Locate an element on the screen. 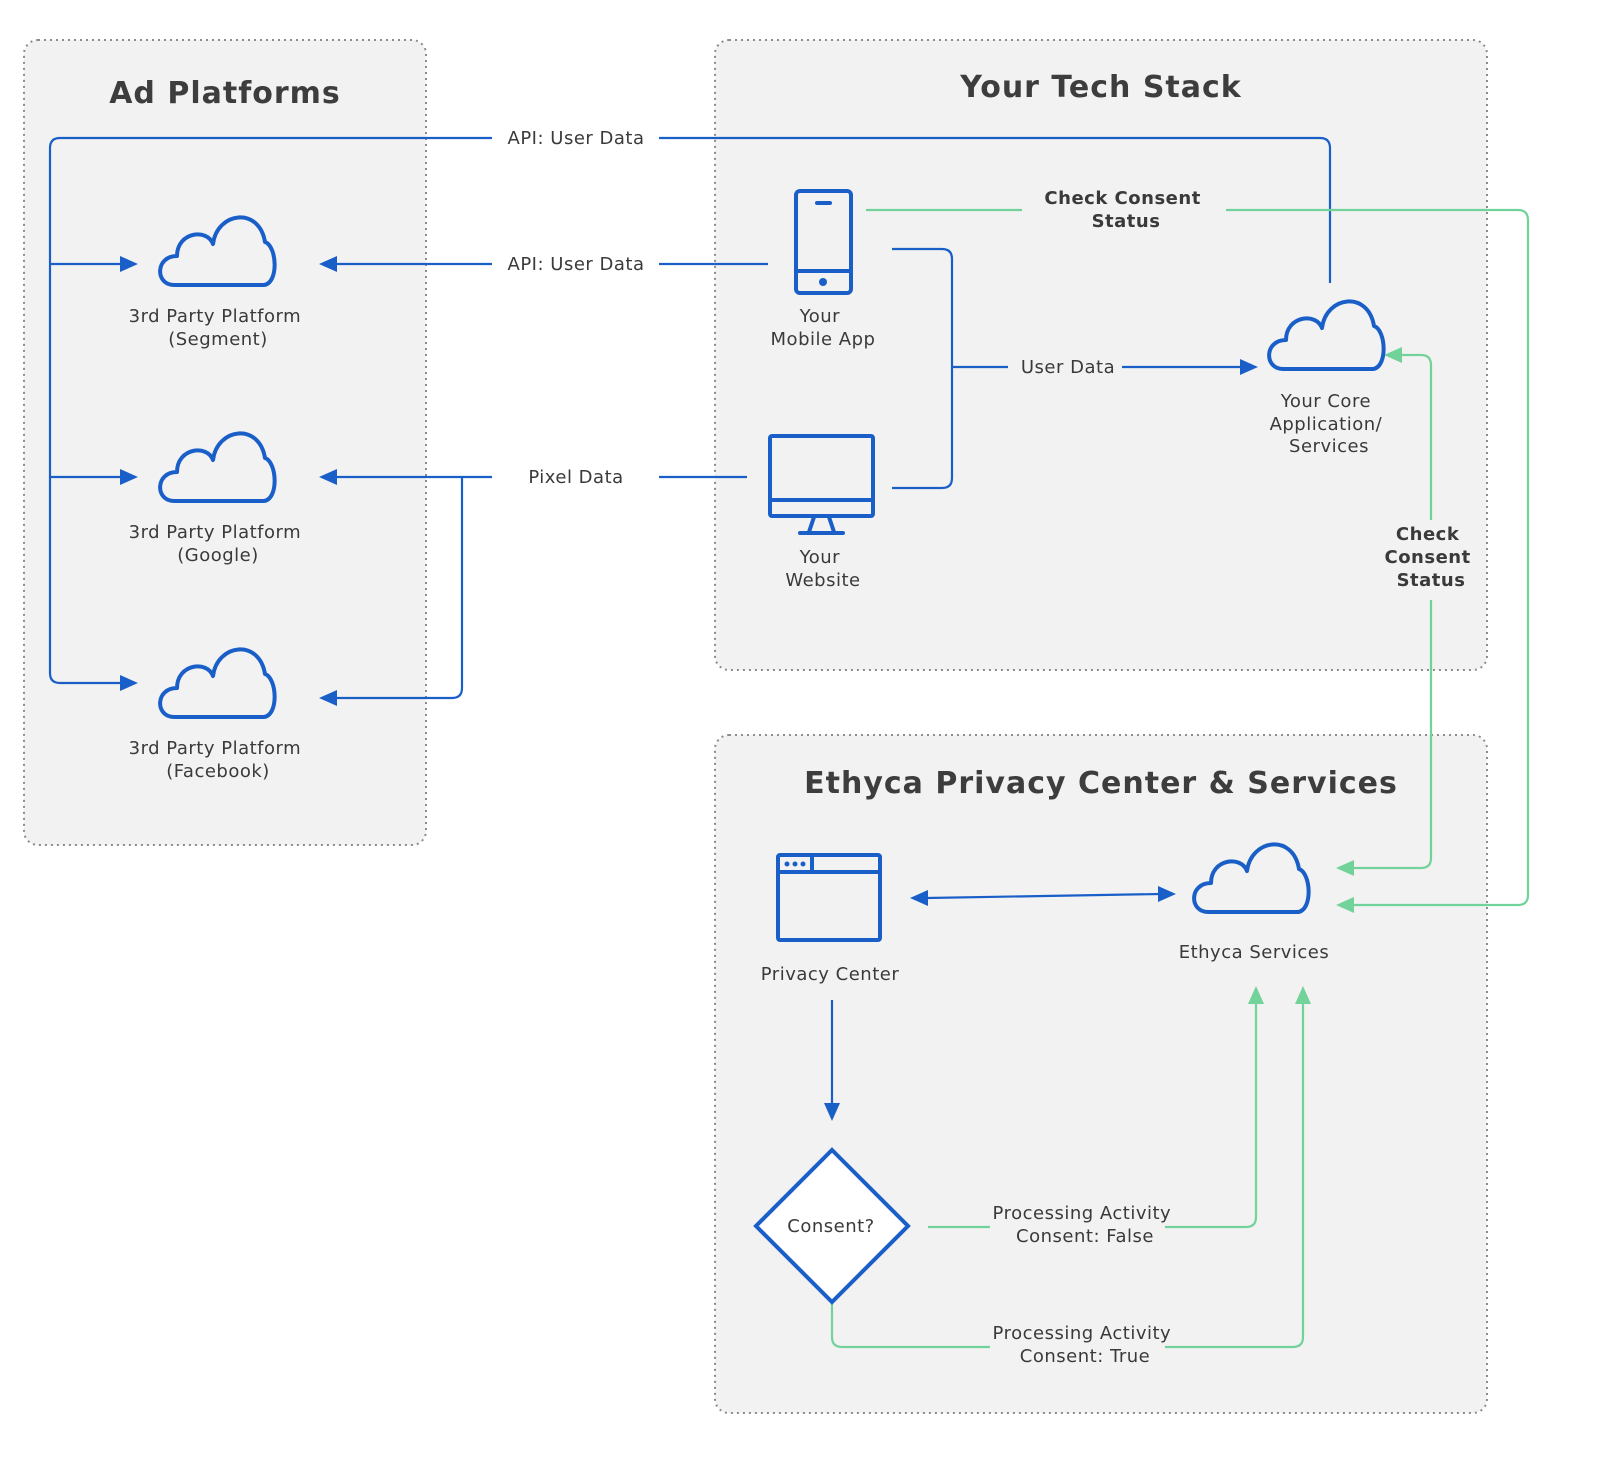  consent-decision-label: Consent? is located at coordinates (830, 1226).